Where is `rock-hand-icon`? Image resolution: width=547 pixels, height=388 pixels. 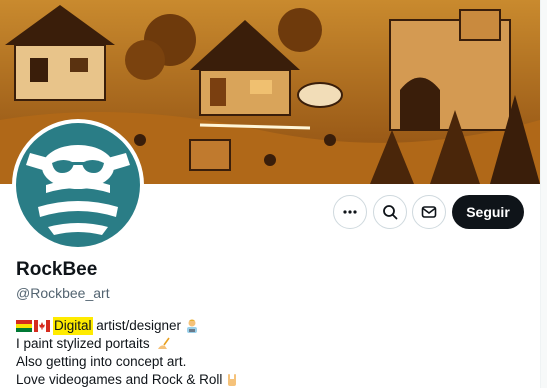 rock-hand-icon is located at coordinates (232, 380).